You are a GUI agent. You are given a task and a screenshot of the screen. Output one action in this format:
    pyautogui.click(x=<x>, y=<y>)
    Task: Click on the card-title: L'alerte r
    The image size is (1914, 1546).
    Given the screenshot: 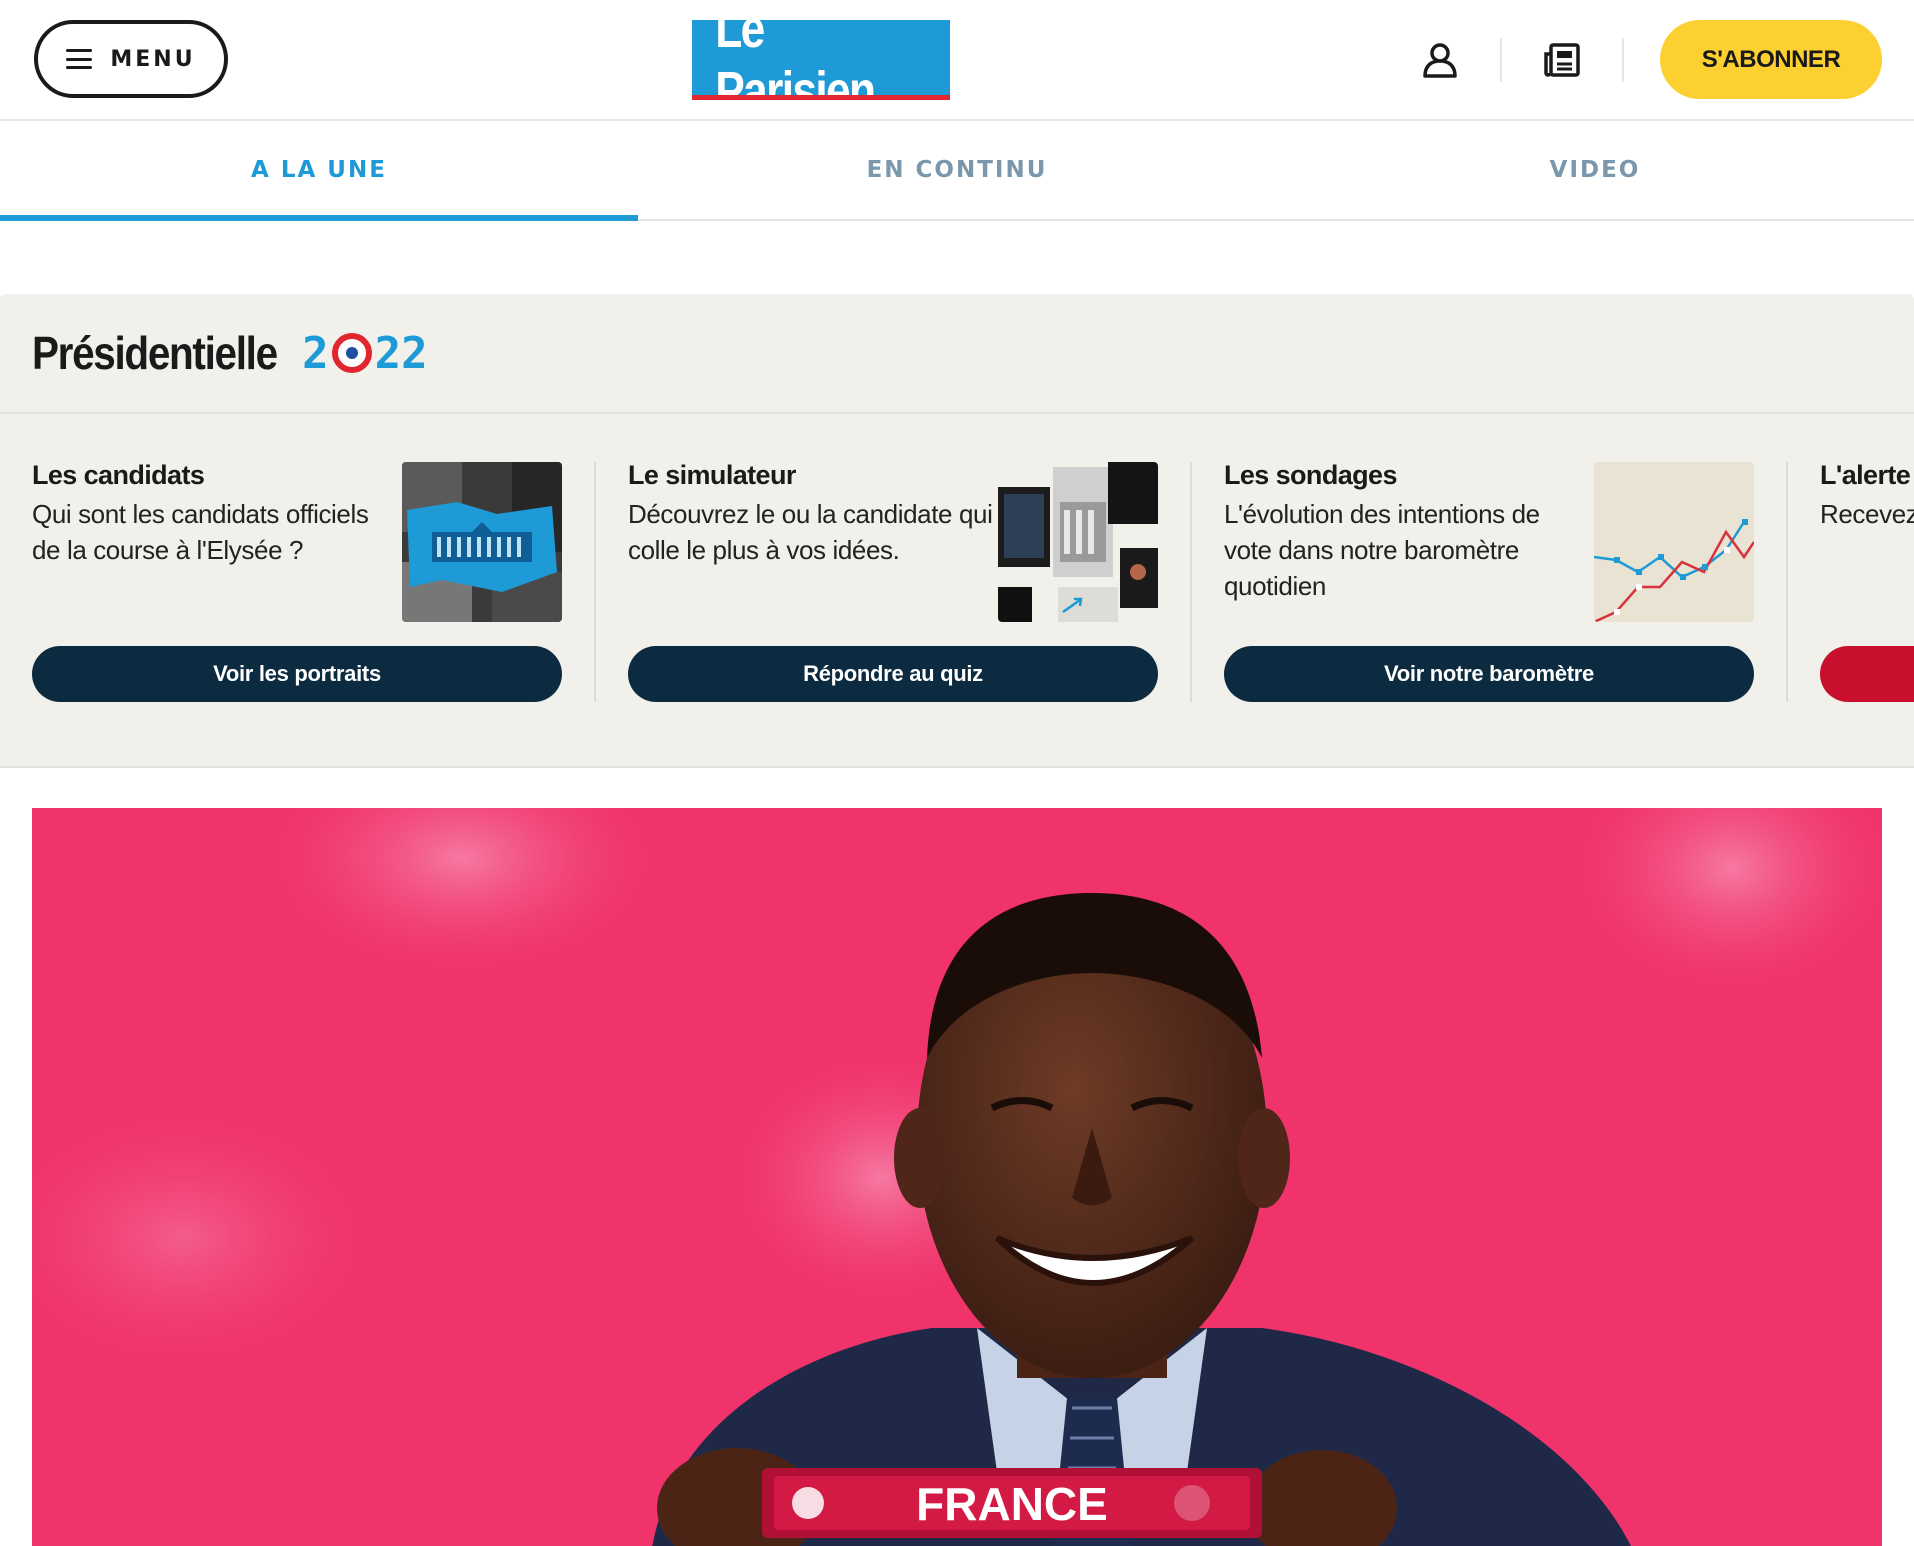 What is the action you would take?
    pyautogui.click(x=1867, y=475)
    